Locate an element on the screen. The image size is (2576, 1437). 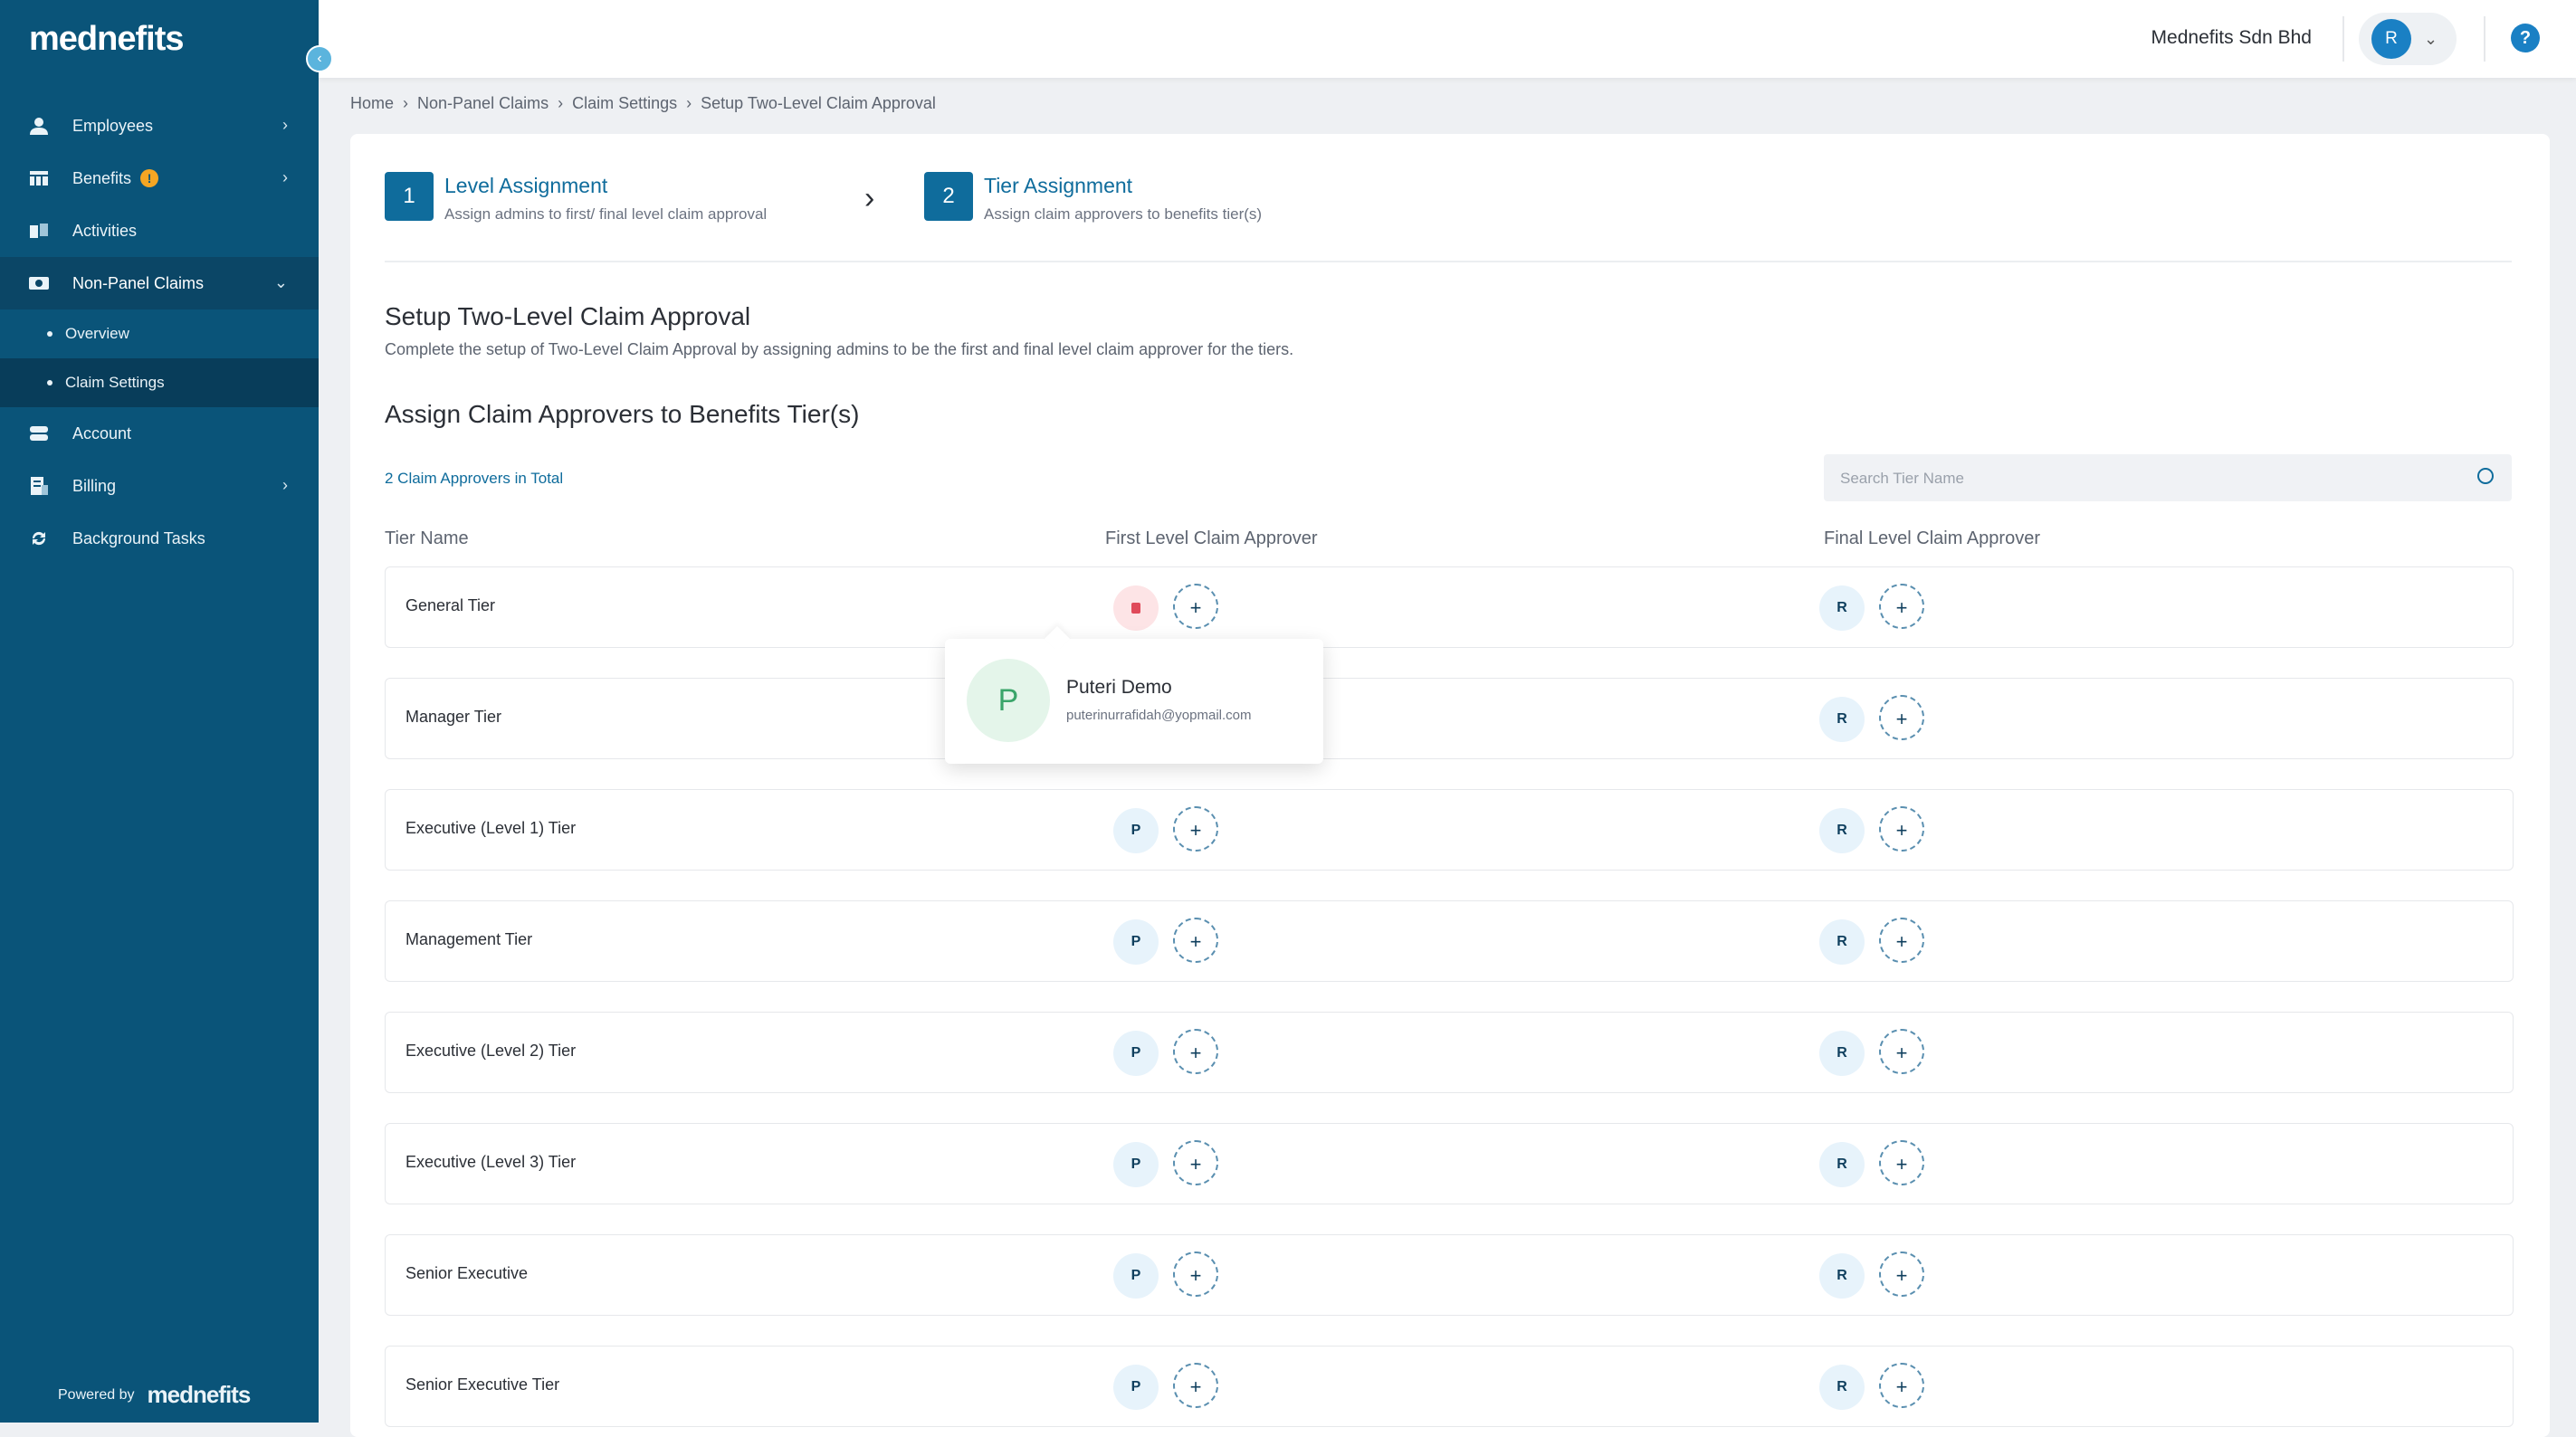
table-row: Executive (Level 3) Tier P + R + is located at coordinates (1449, 1163).